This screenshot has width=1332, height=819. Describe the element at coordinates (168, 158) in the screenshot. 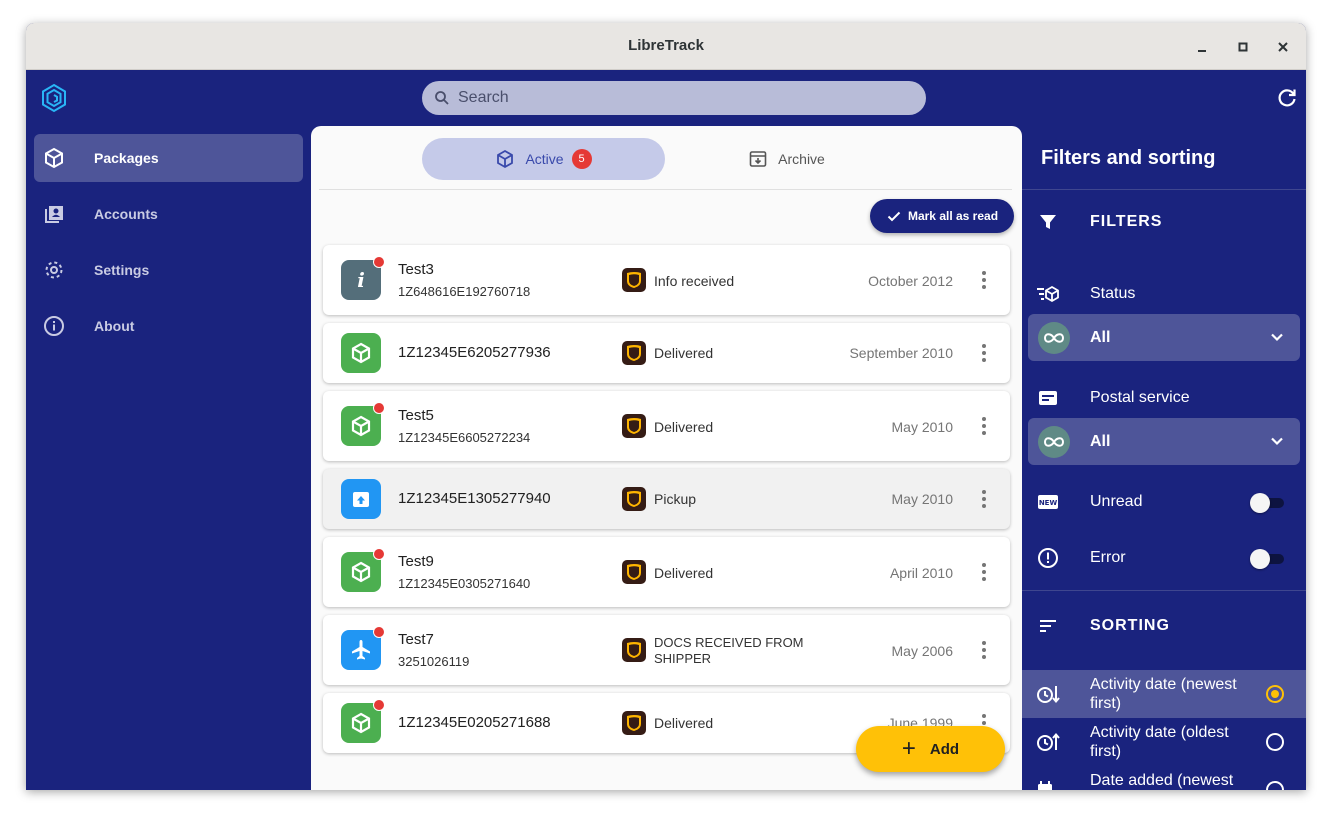

I see `sidebar-item-packages: Packages` at that location.